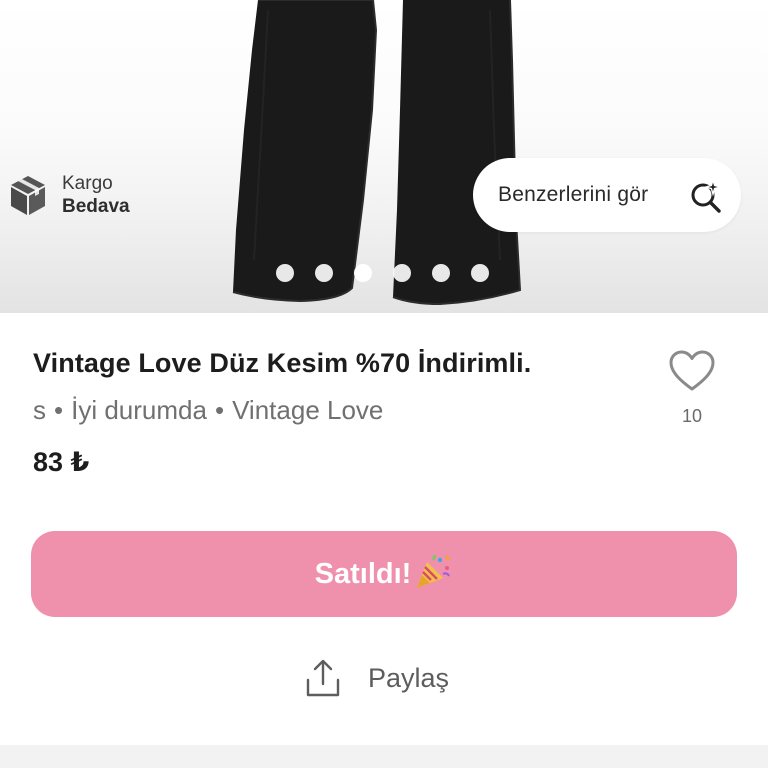 The image size is (768, 768). Describe the element at coordinates (692, 416) in the screenshot. I see `like-count: 10` at that location.